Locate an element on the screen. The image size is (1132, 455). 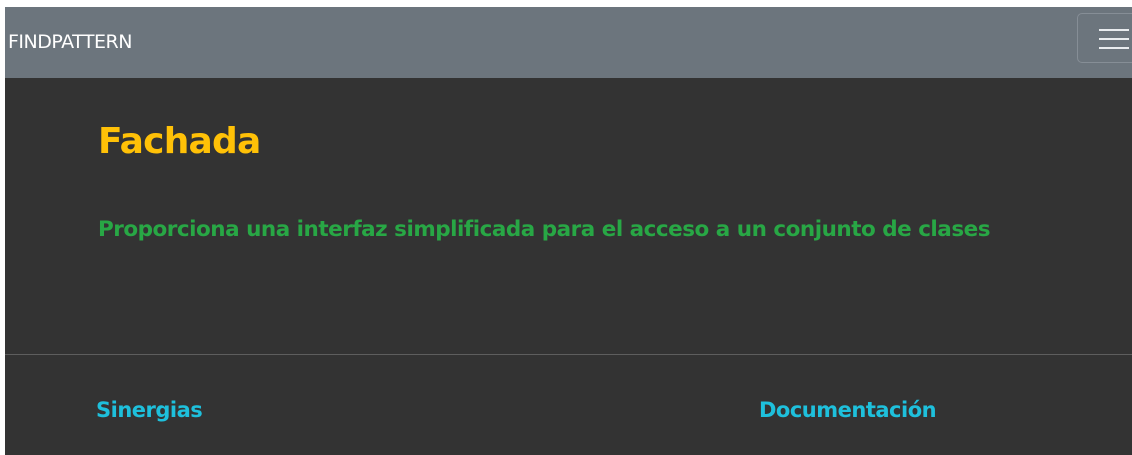
documentacion-link: Documentación is located at coordinates (848, 410).